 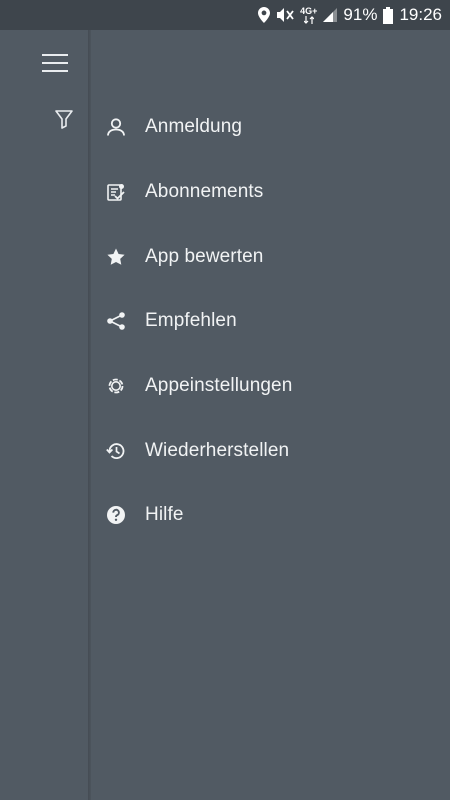 What do you see at coordinates (204, 192) in the screenshot?
I see `menu-item-label: Abonnements` at bounding box center [204, 192].